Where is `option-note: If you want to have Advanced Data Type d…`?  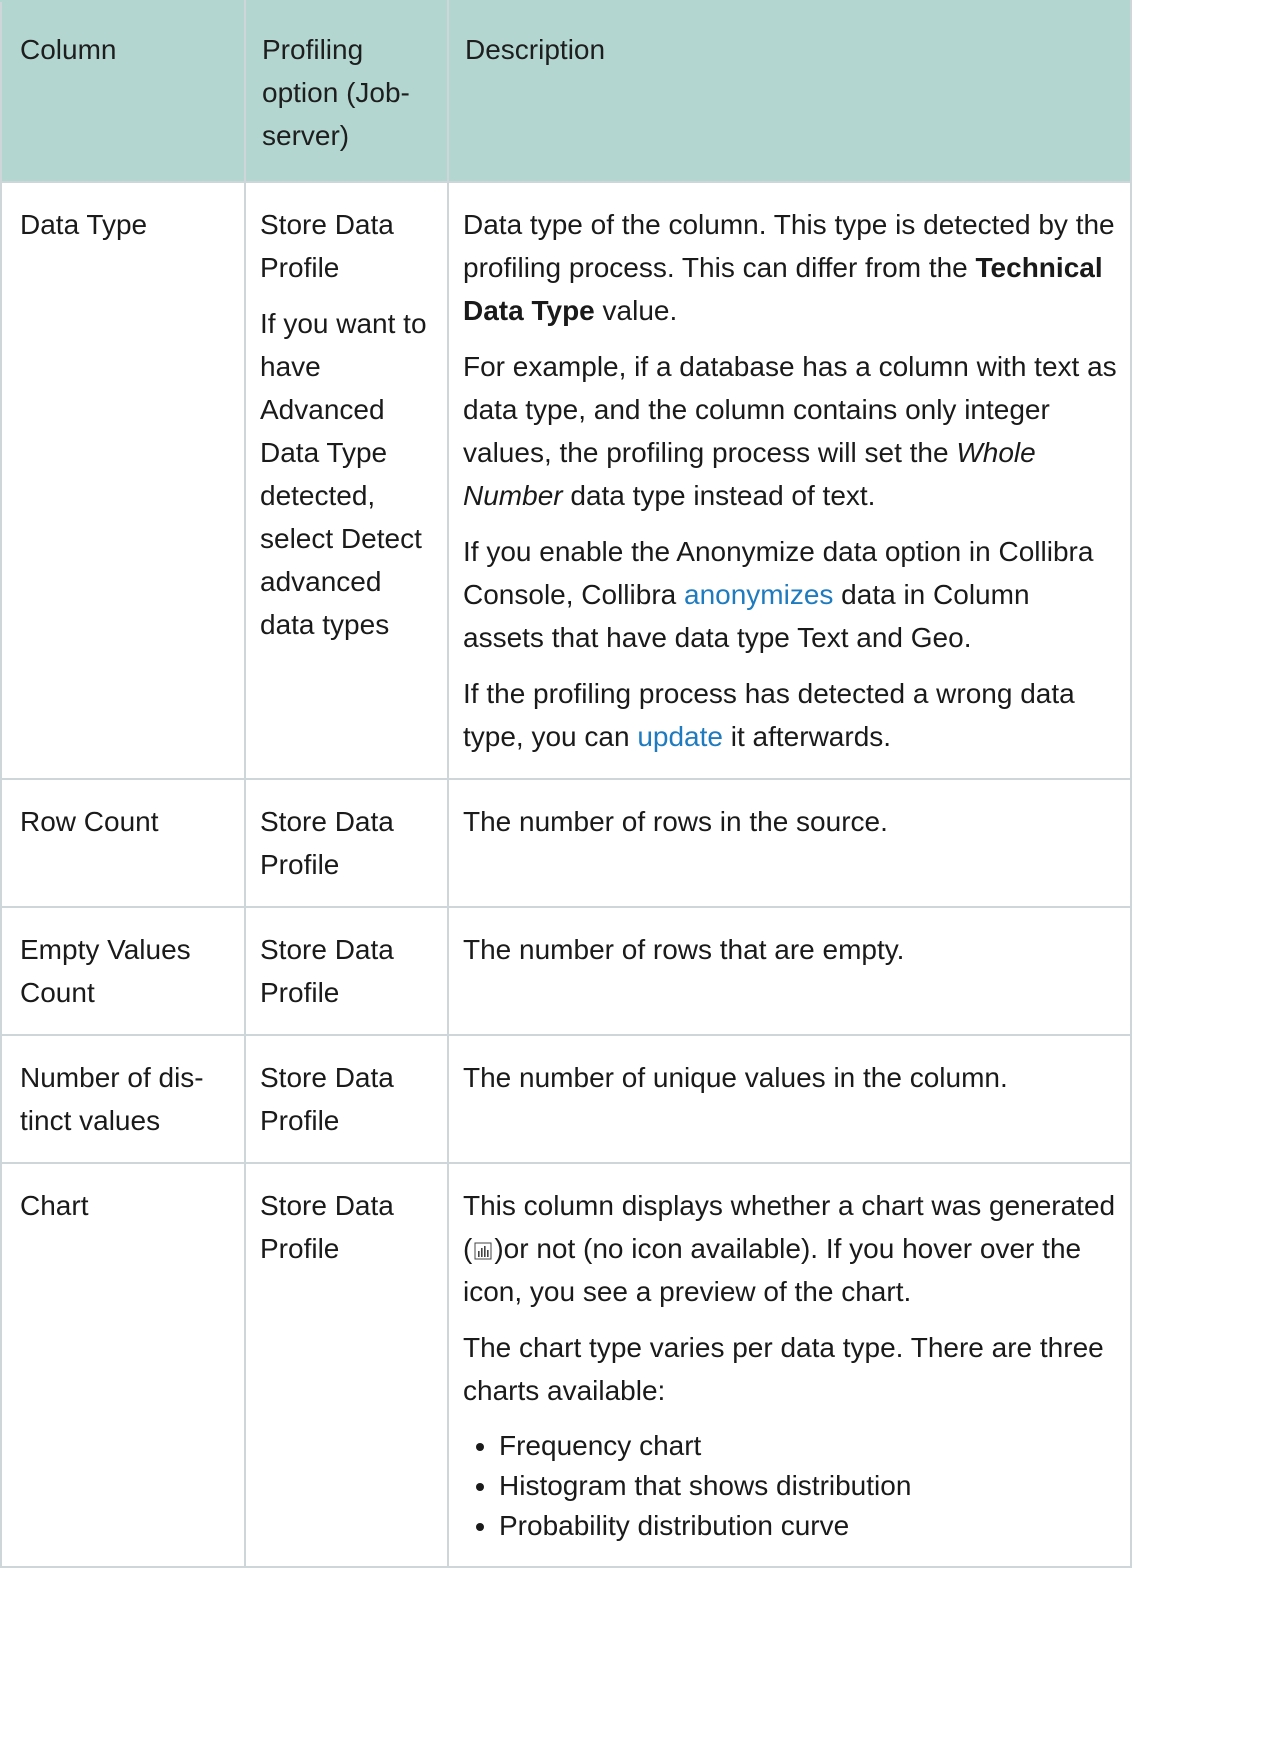 option-note: If you want to have Advanced Data Type d… is located at coordinates (343, 474).